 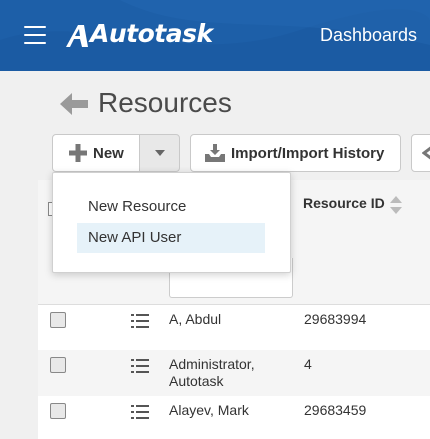 What do you see at coordinates (75, 104) in the screenshot?
I see `back-arrow-icon` at bounding box center [75, 104].